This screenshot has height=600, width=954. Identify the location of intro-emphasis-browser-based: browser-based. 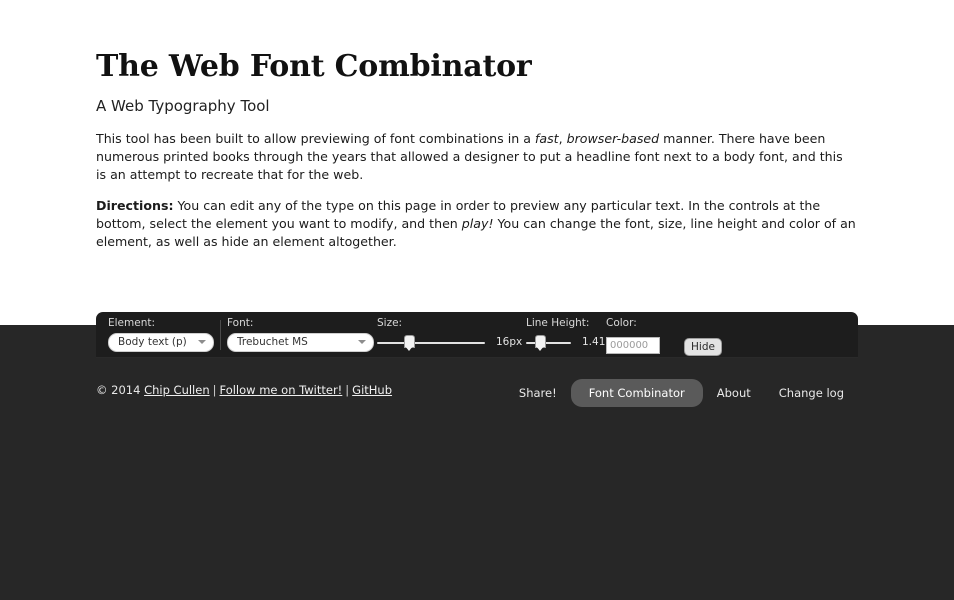
(613, 138).